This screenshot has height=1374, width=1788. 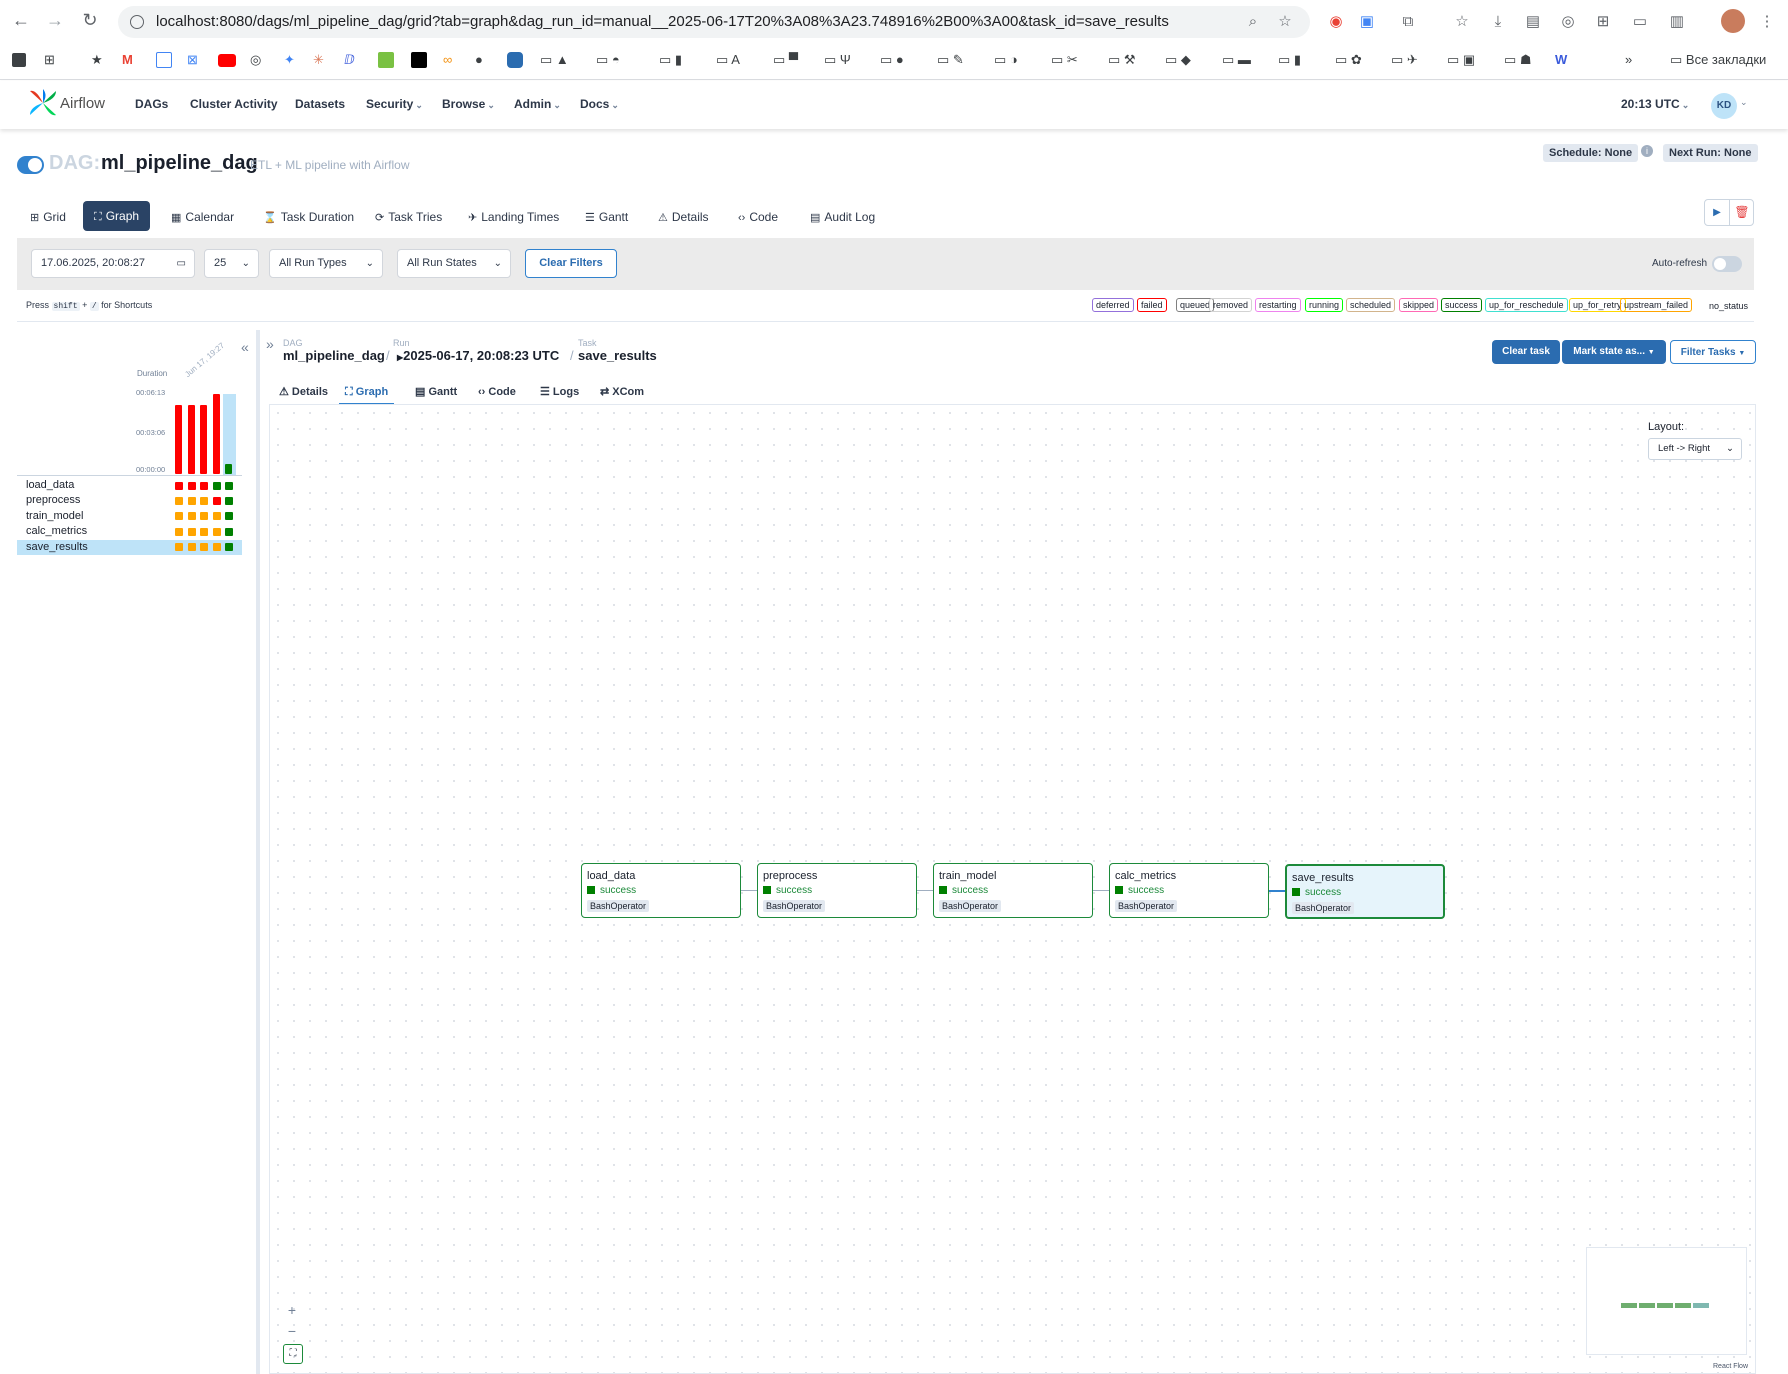 I want to click on legend-removed: removed, so click(x=1231, y=305).